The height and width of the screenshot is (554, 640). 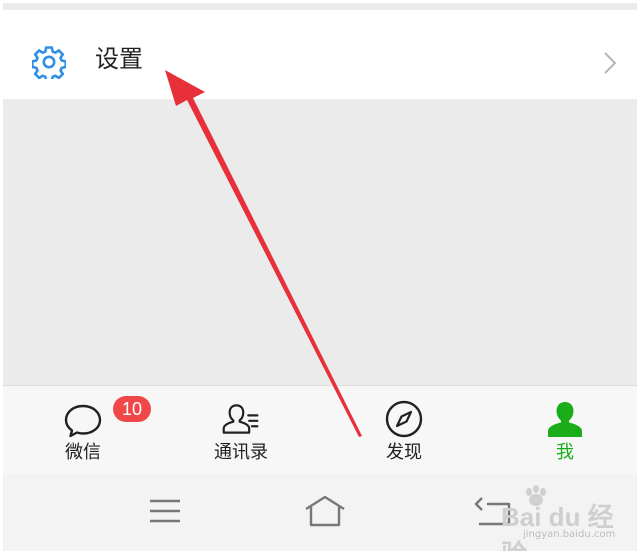 What do you see at coordinates (404, 419) in the screenshot?
I see `compass-icon` at bounding box center [404, 419].